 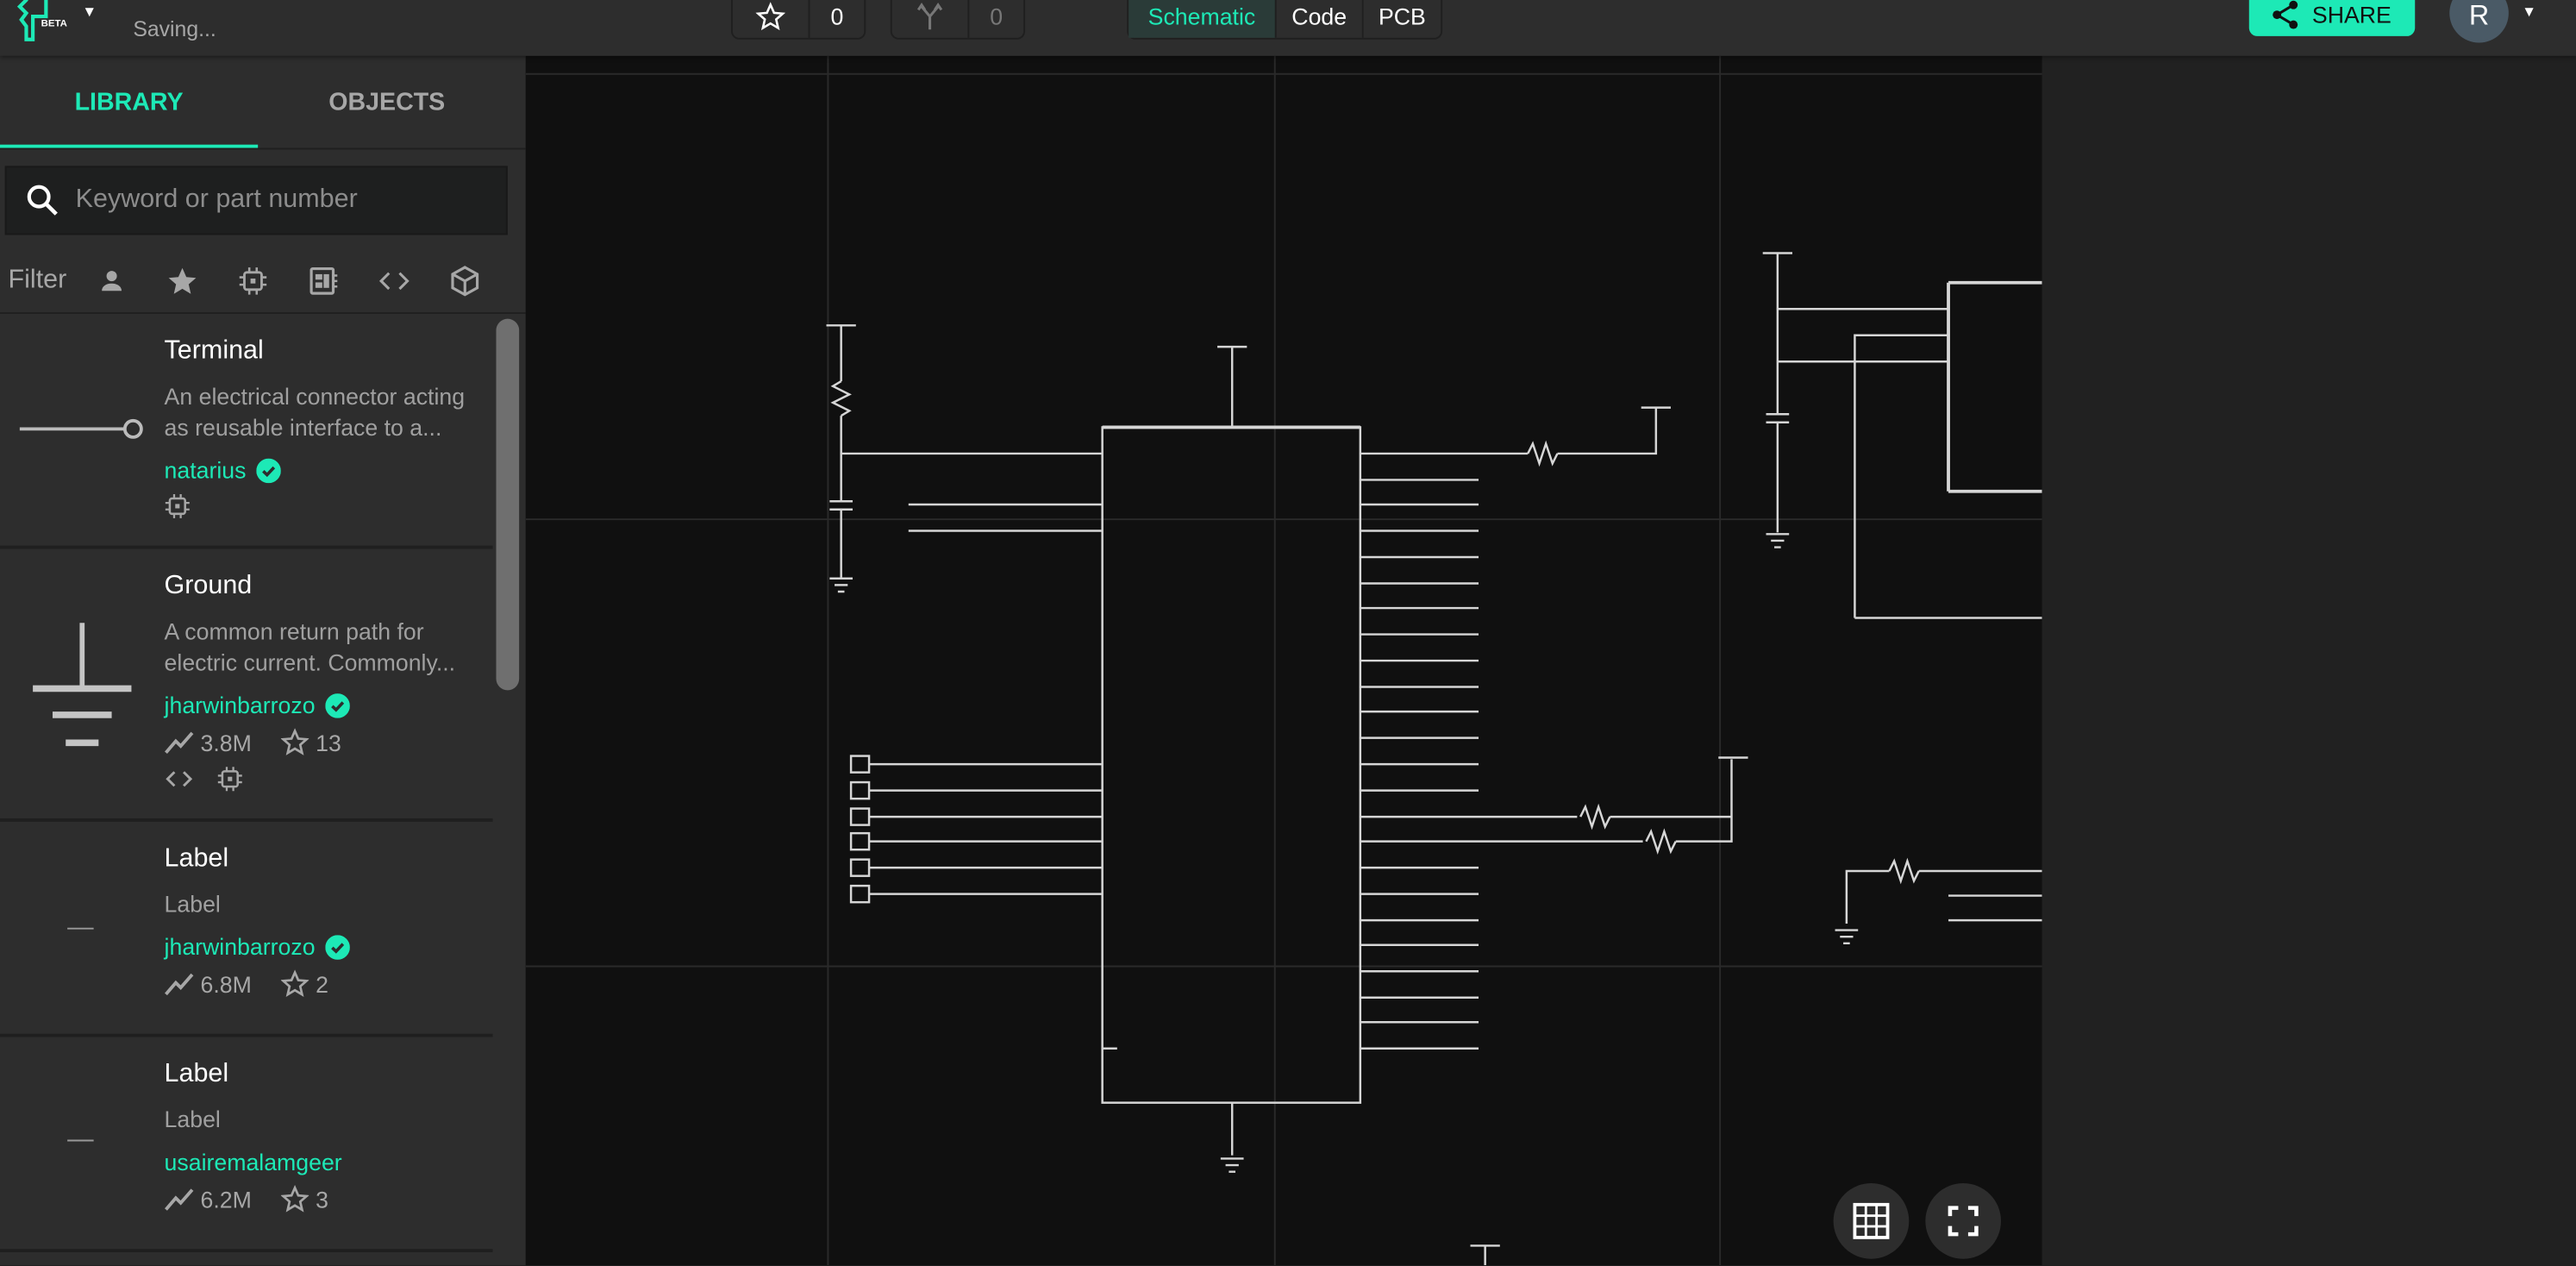 What do you see at coordinates (2352, 15) in the screenshot?
I see `share-label: SHARE` at bounding box center [2352, 15].